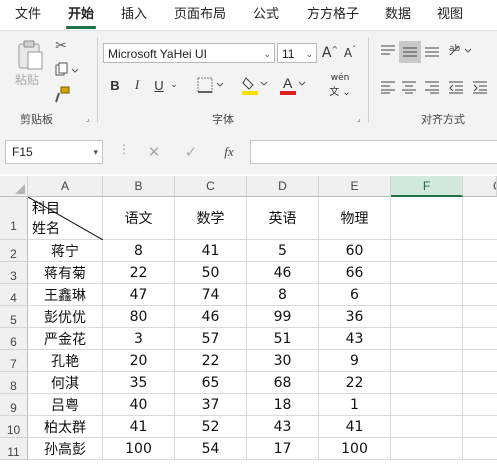 Image resolution: width=497 pixels, height=469 pixels. Describe the element at coordinates (90, 119) in the screenshot. I see `clipboard-dialog-launcher-icon: ⌟` at that location.